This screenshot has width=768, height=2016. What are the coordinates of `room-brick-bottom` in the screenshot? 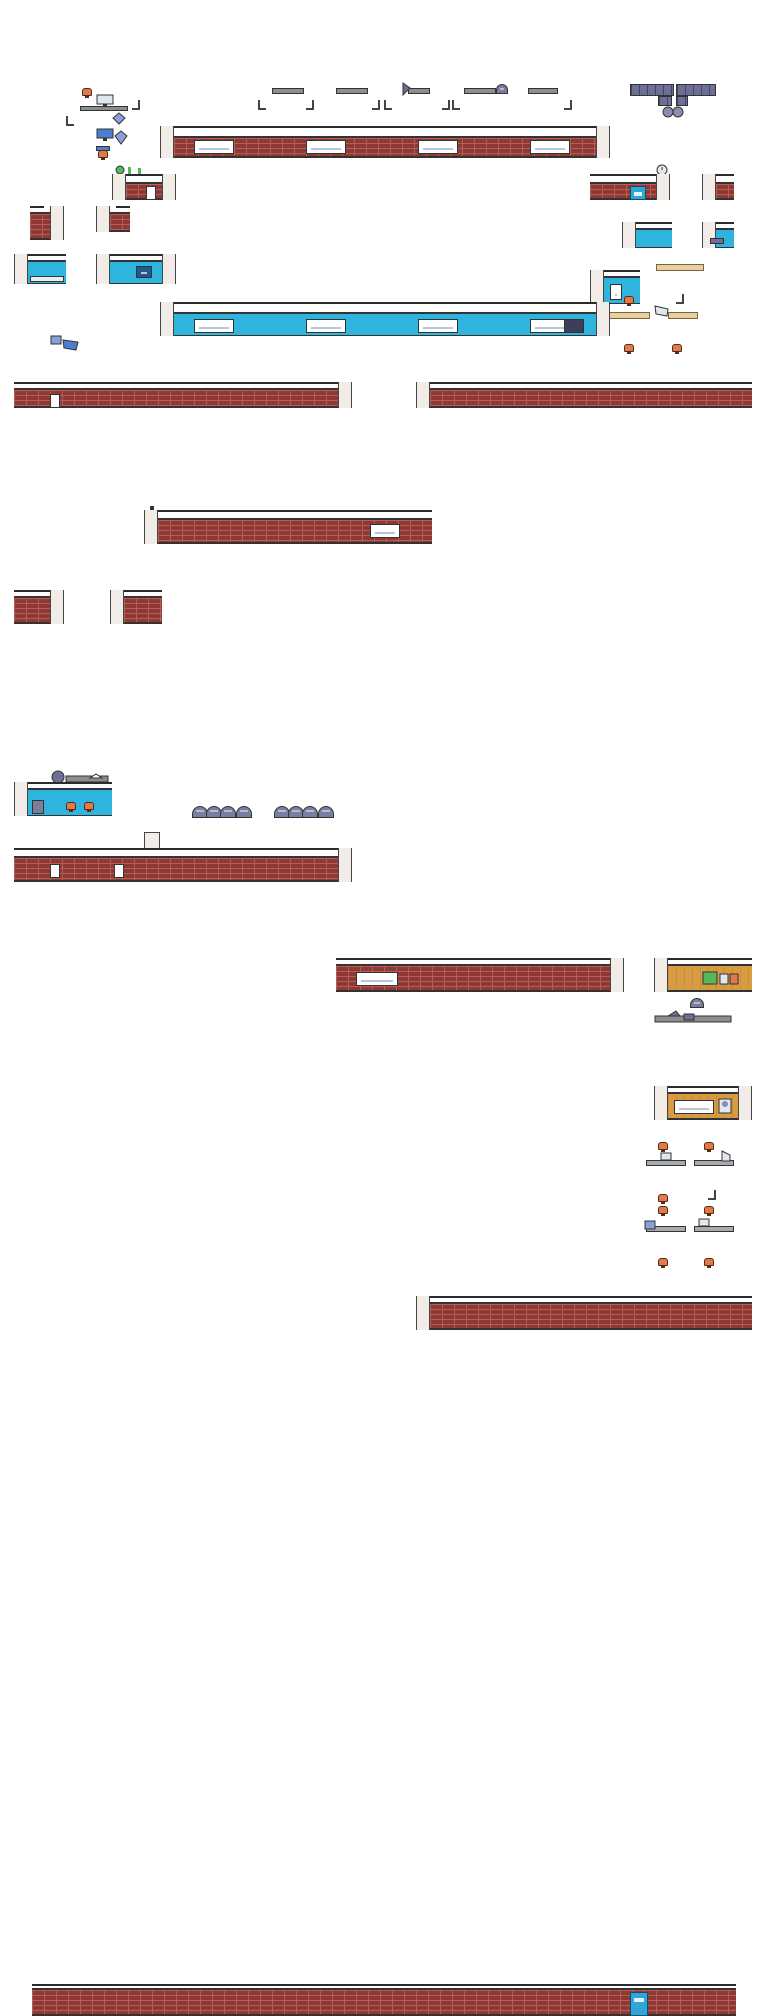 It's located at (384, 2000).